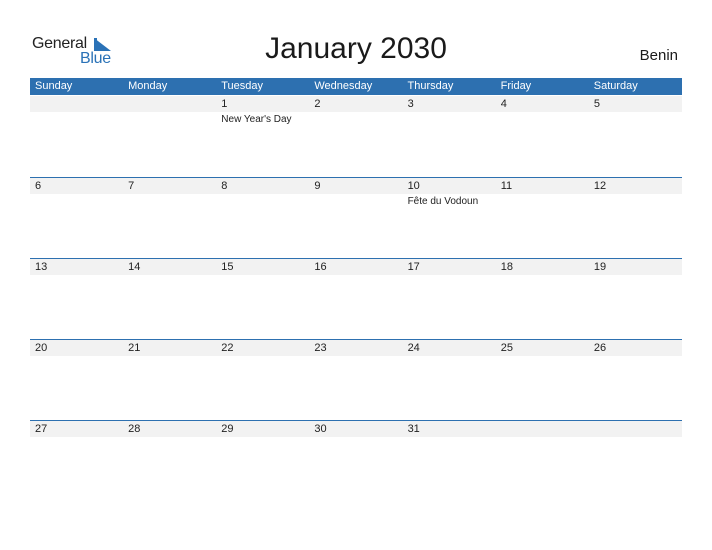  Describe the element at coordinates (615, 86) in the screenshot. I see `weekday-saturday: Saturday` at that location.